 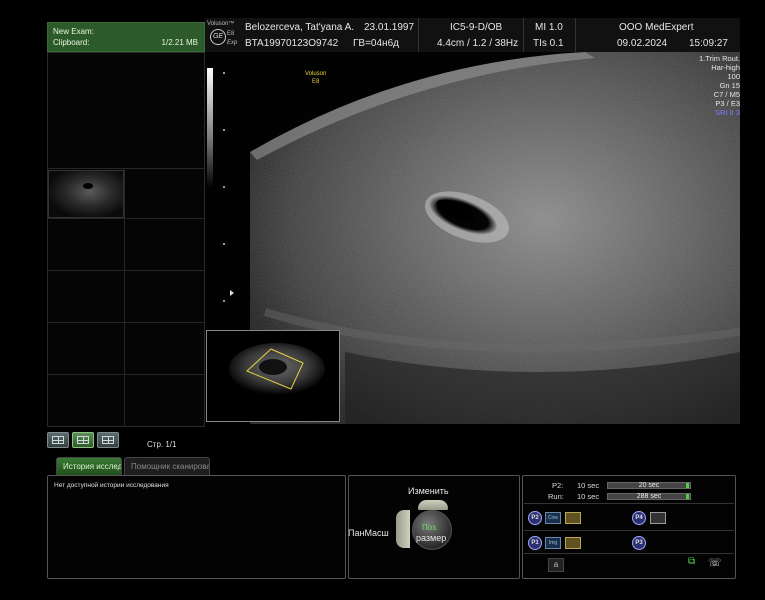 I want to click on grayscale-bar, so click(x=210, y=128).